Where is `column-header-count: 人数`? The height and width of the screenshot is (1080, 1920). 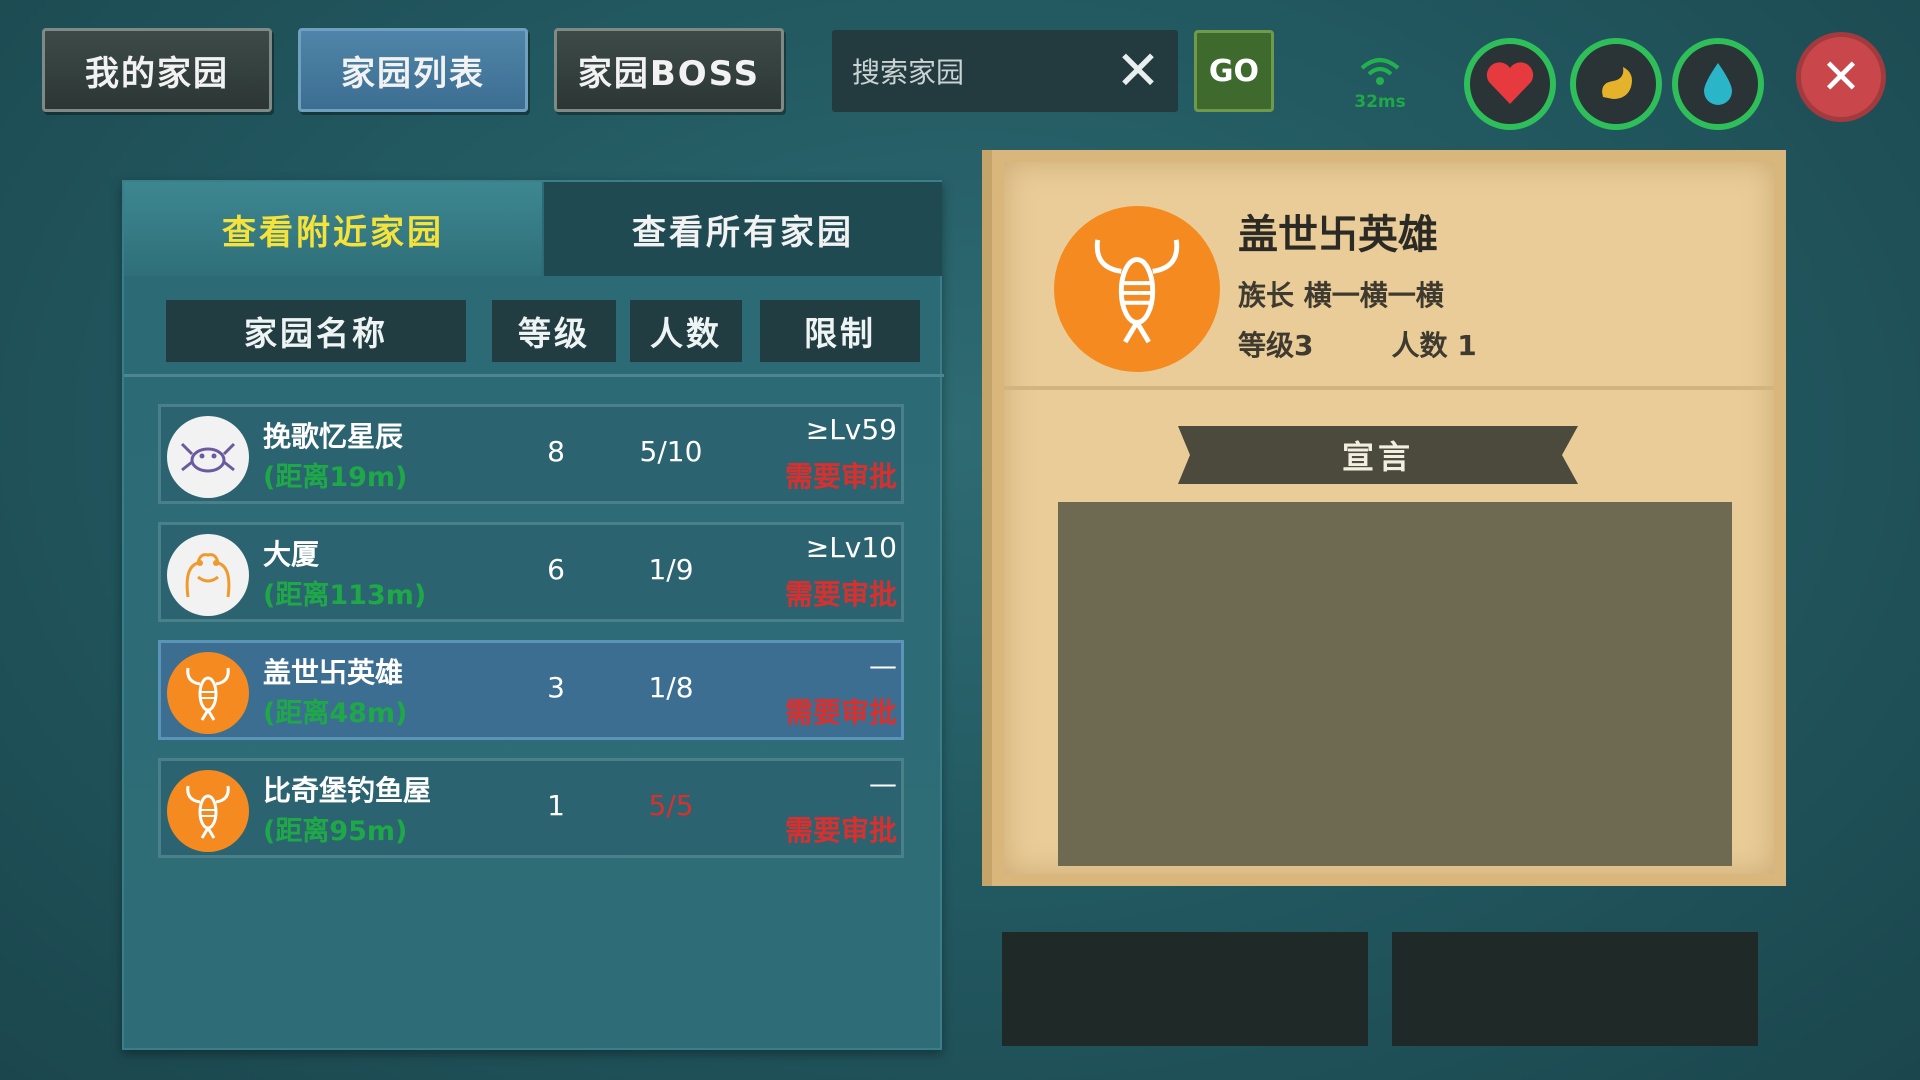 column-header-count: 人数 is located at coordinates (686, 331).